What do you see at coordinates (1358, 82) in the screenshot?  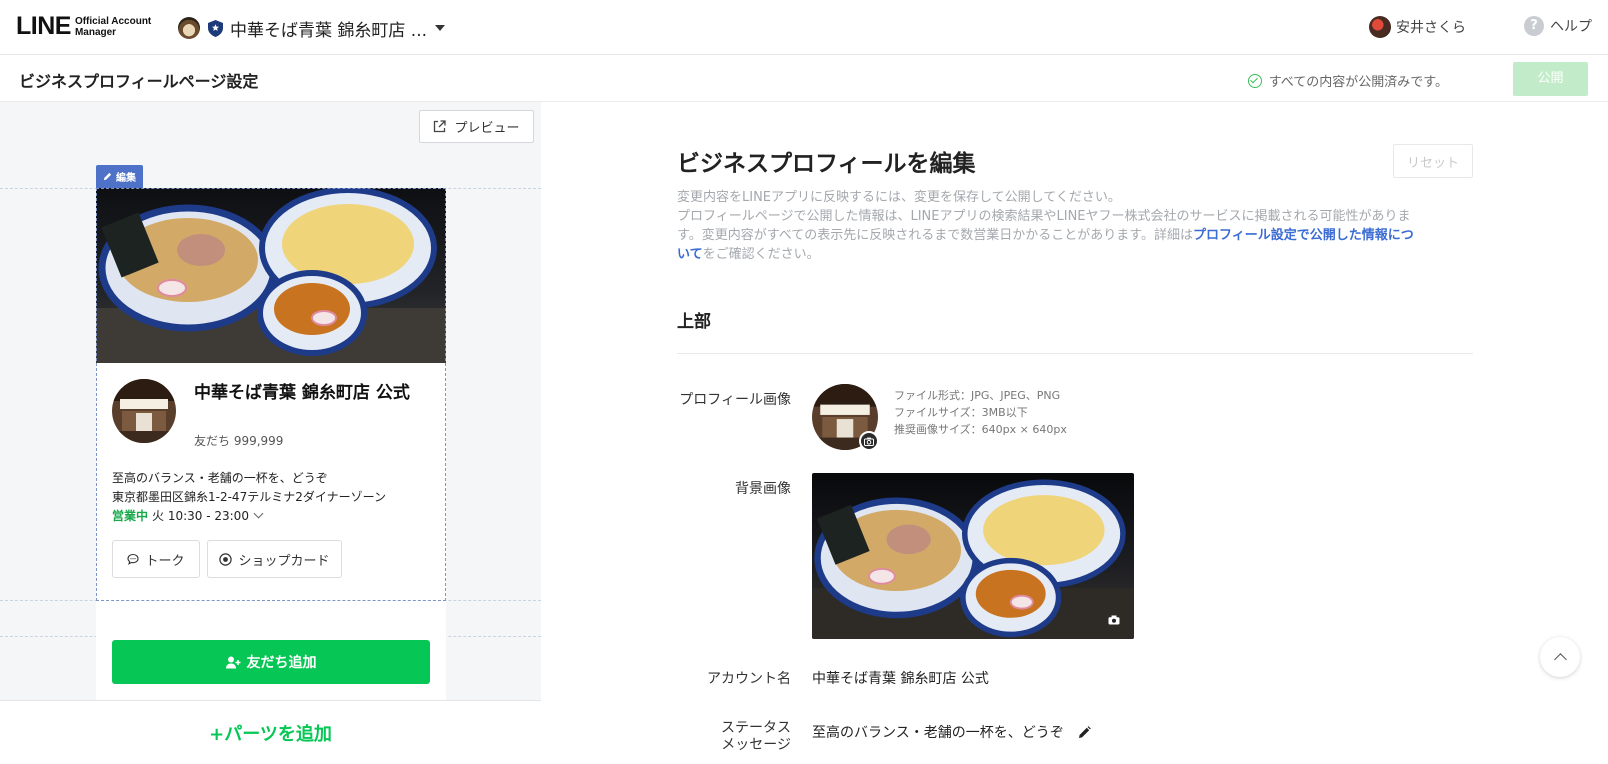 I see `publish-status-text: すべての内容が公開済みです。` at bounding box center [1358, 82].